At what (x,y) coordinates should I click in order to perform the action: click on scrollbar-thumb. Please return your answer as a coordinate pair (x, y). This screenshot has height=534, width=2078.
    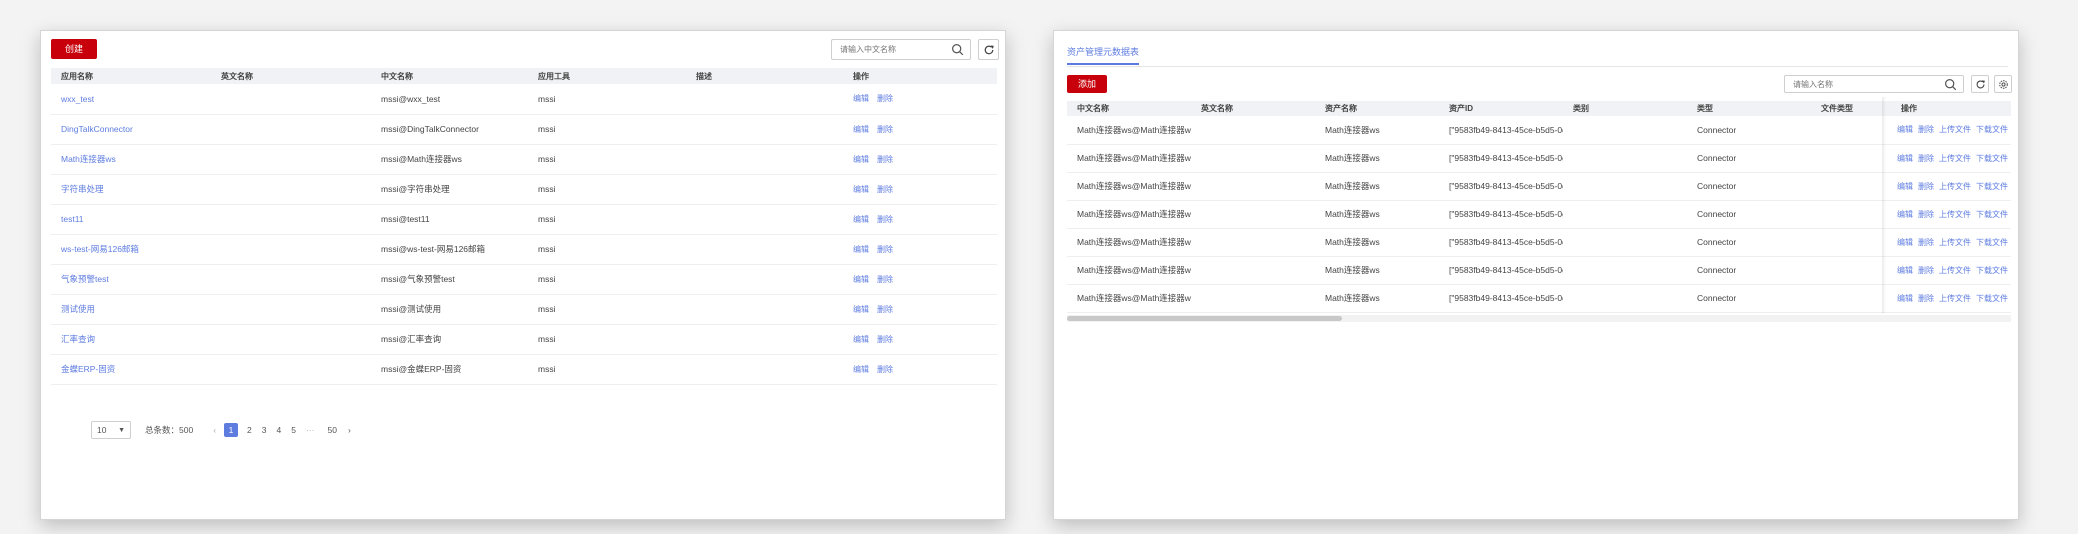
    Looking at the image, I should click on (1204, 318).